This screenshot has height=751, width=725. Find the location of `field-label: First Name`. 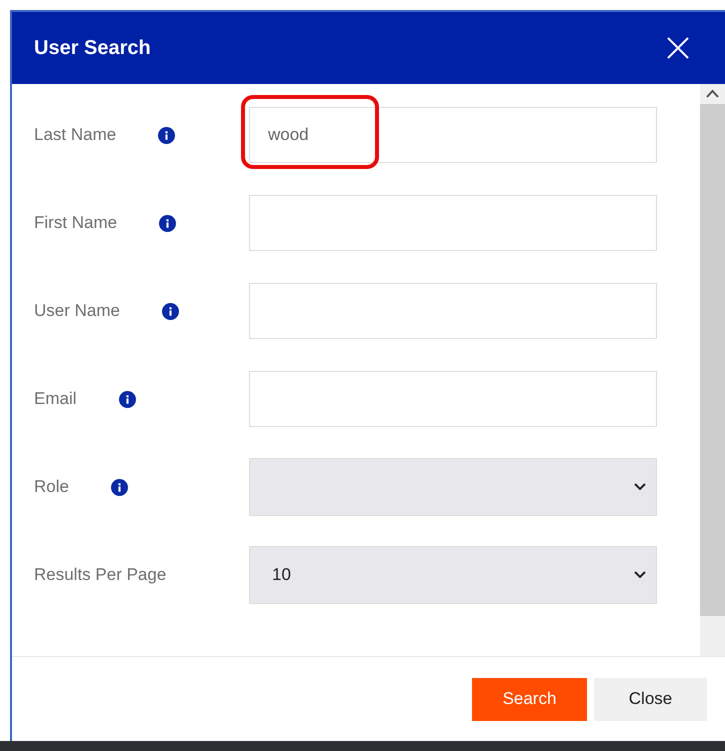

field-label: First Name is located at coordinates (76, 223).